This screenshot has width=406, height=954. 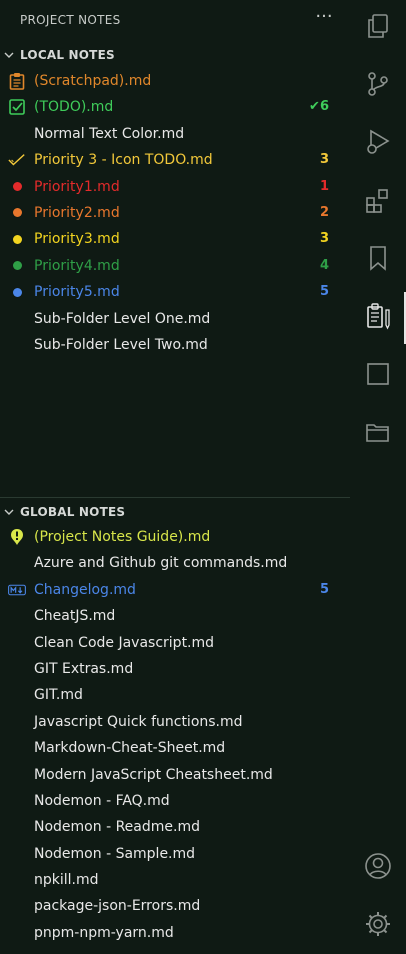 I want to click on note-item-label: Changelog.md, so click(x=85, y=589).